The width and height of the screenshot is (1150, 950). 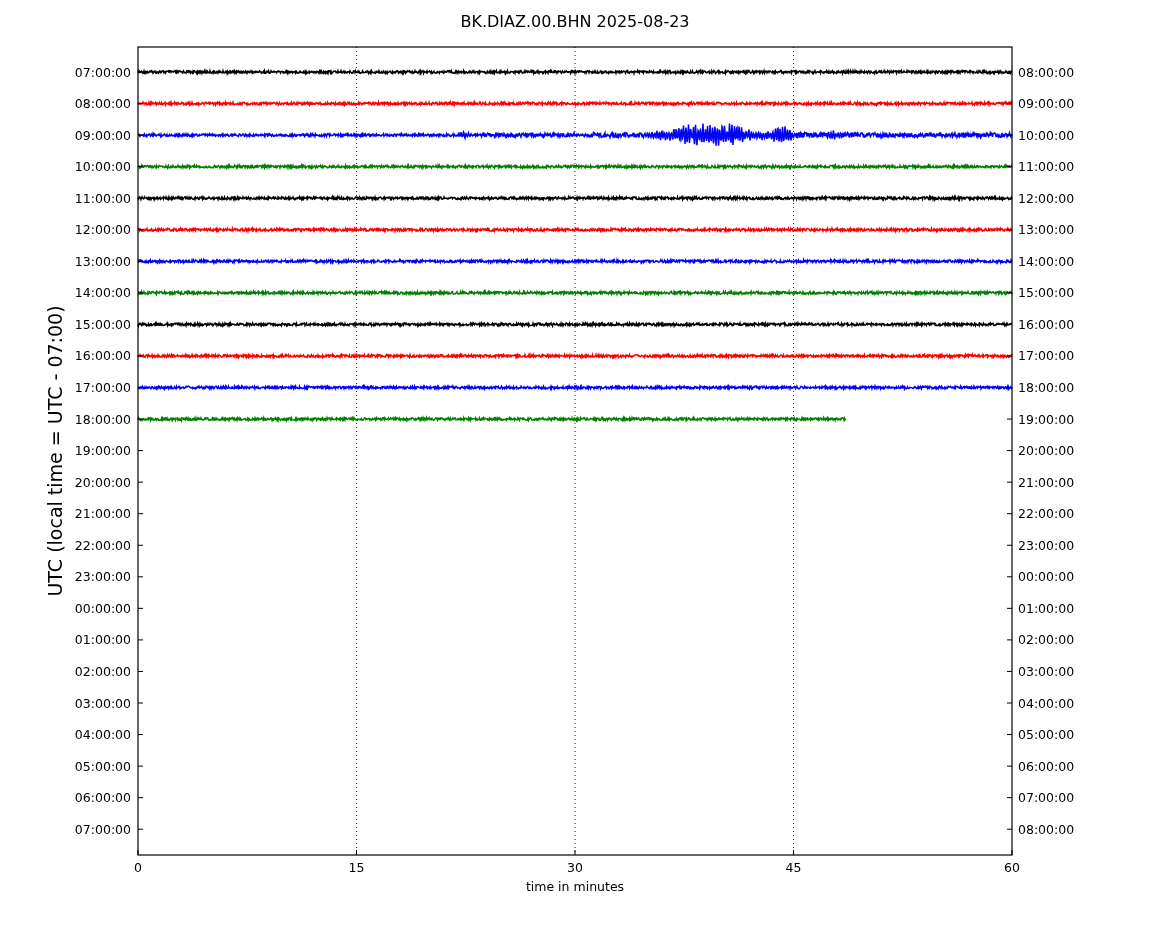 What do you see at coordinates (138, 867) in the screenshot?
I see `tick-label: 0` at bounding box center [138, 867].